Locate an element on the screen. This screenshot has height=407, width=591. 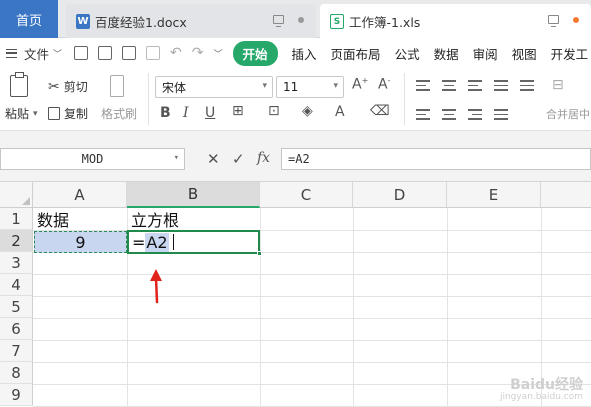
font-color-icon: A is located at coordinates (340, 112).